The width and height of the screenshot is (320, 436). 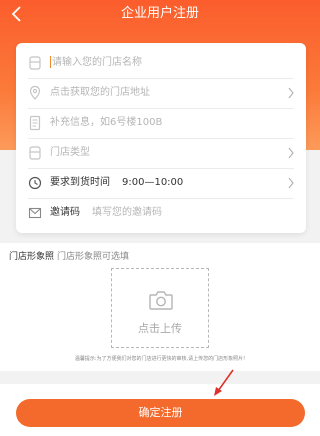 I want to click on store-name-field: 请输入您的门店名称, so click(x=161, y=63).